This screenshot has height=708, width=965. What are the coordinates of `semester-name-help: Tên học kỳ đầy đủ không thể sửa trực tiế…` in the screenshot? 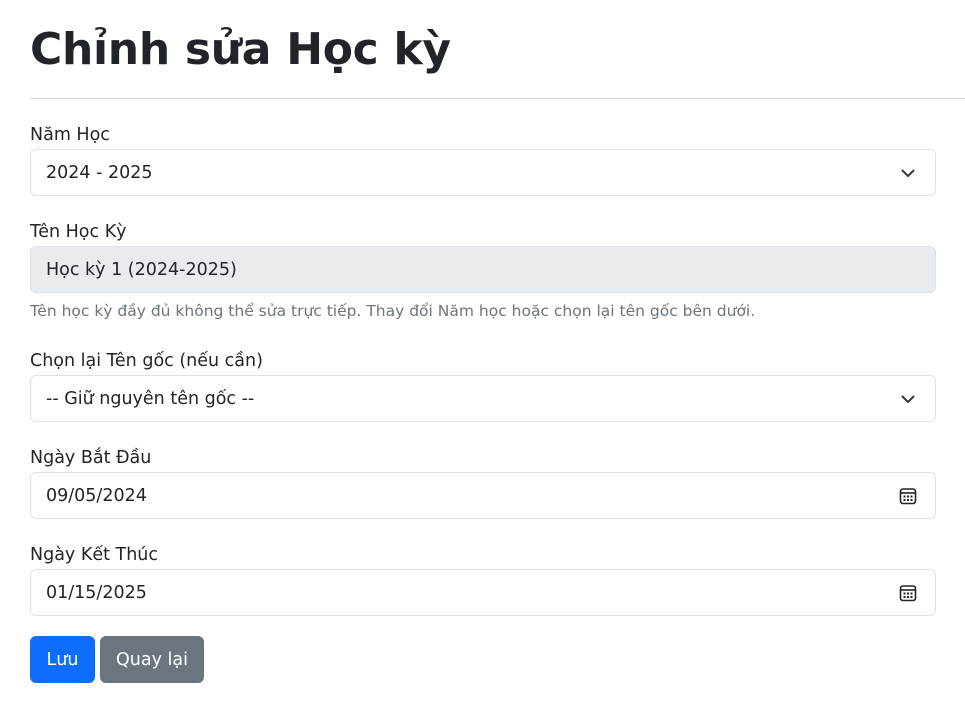 It's located at (393, 311).